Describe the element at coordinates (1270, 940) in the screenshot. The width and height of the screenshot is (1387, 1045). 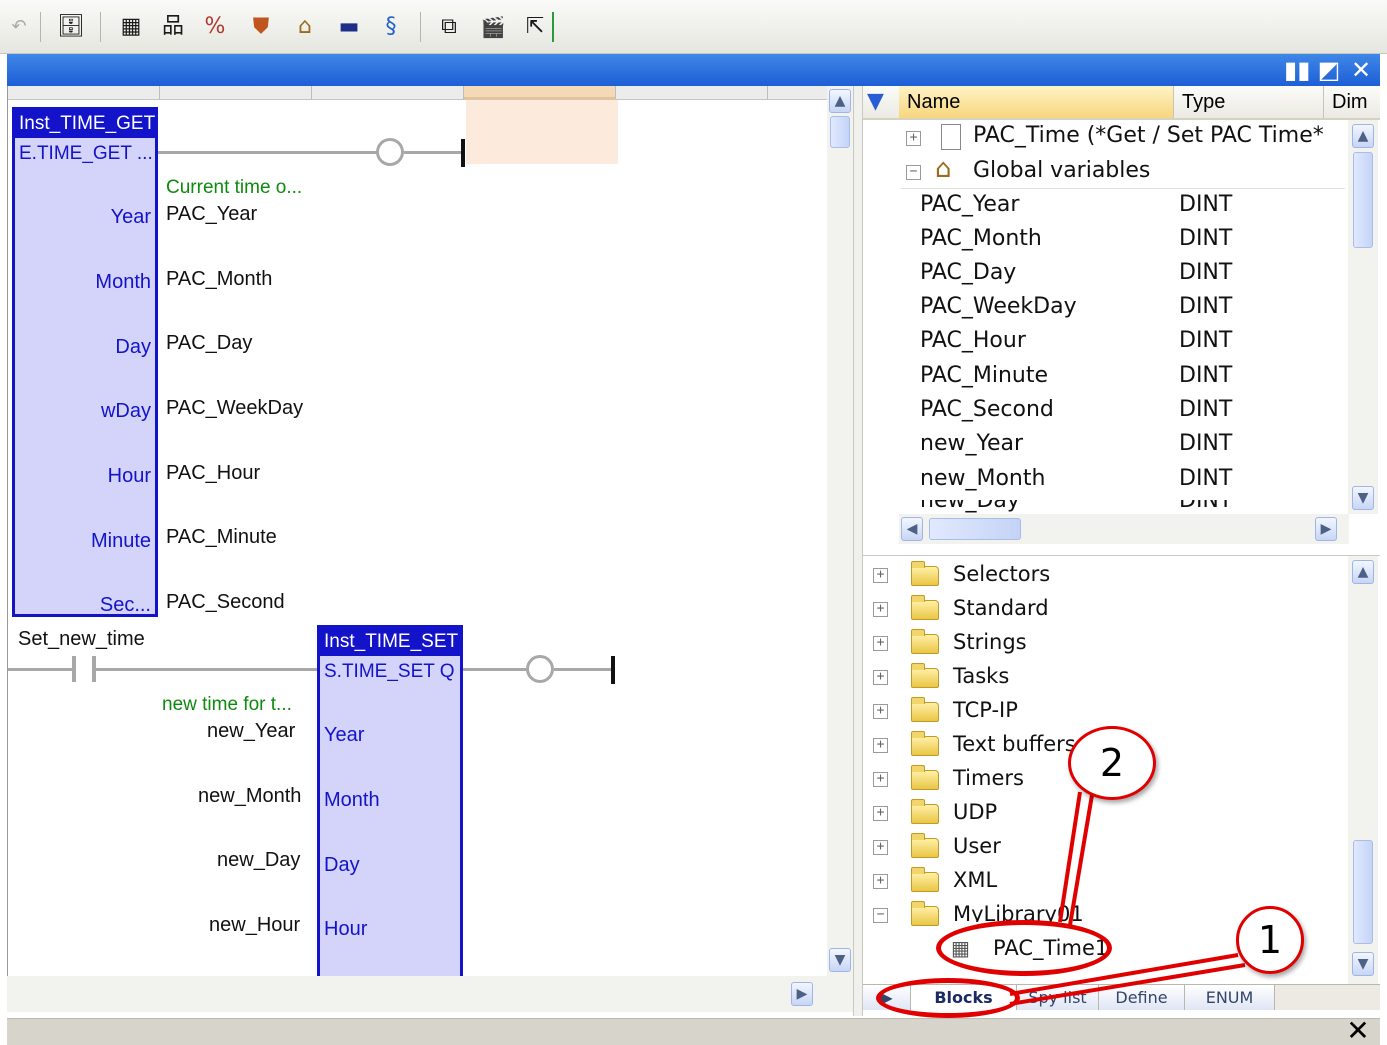
I see `callout-1: 1` at that location.